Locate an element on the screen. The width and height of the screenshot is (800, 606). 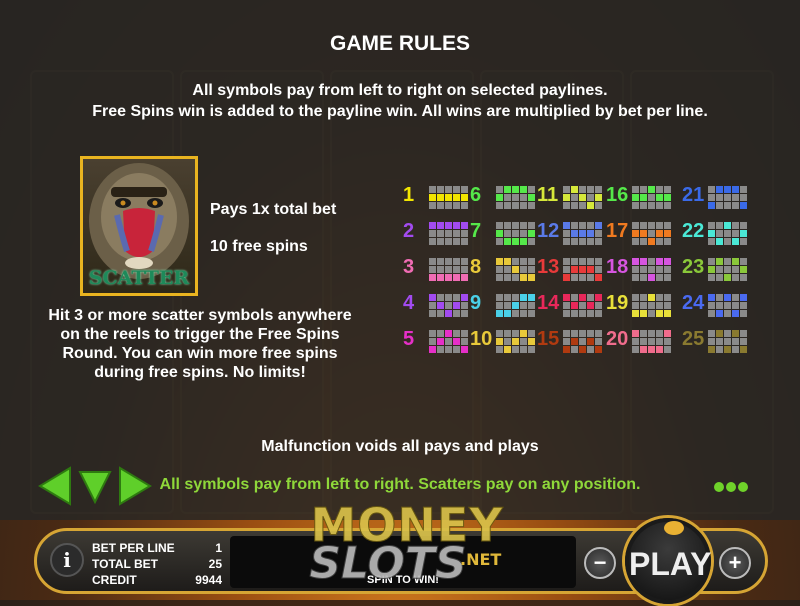
info-button: i is located at coordinates (67, 560).